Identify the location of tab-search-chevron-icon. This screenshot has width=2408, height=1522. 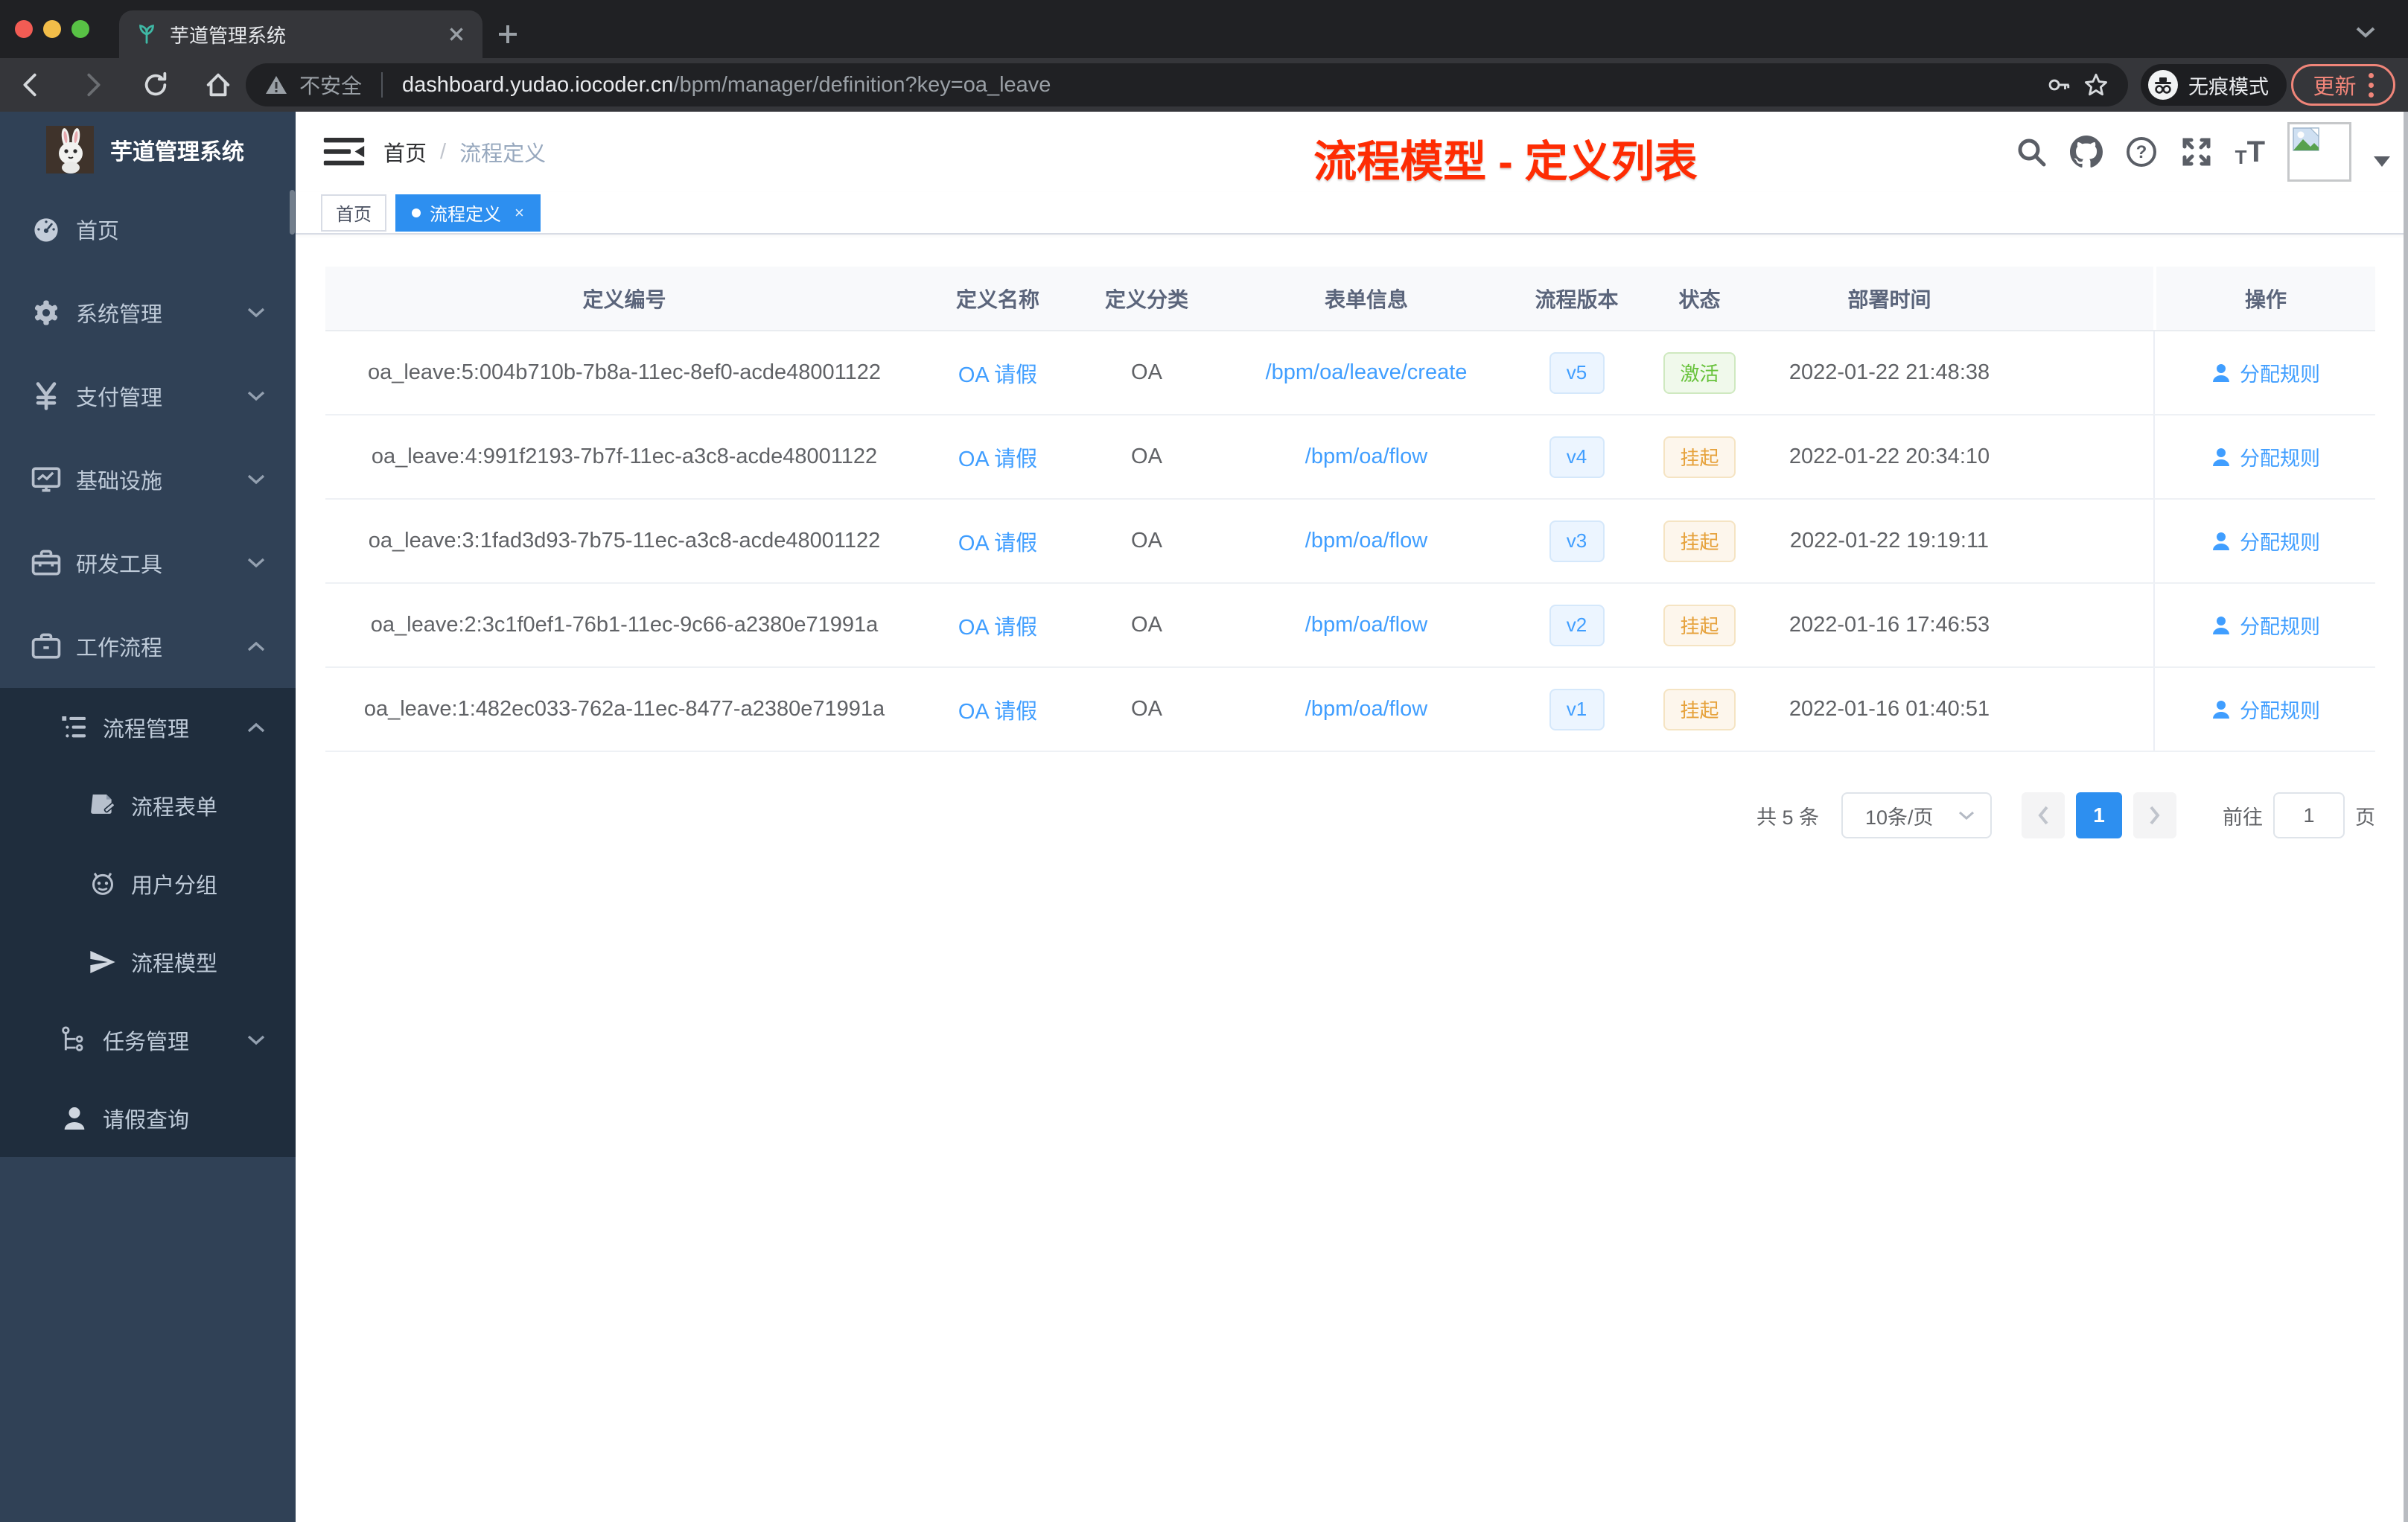
(2365, 32).